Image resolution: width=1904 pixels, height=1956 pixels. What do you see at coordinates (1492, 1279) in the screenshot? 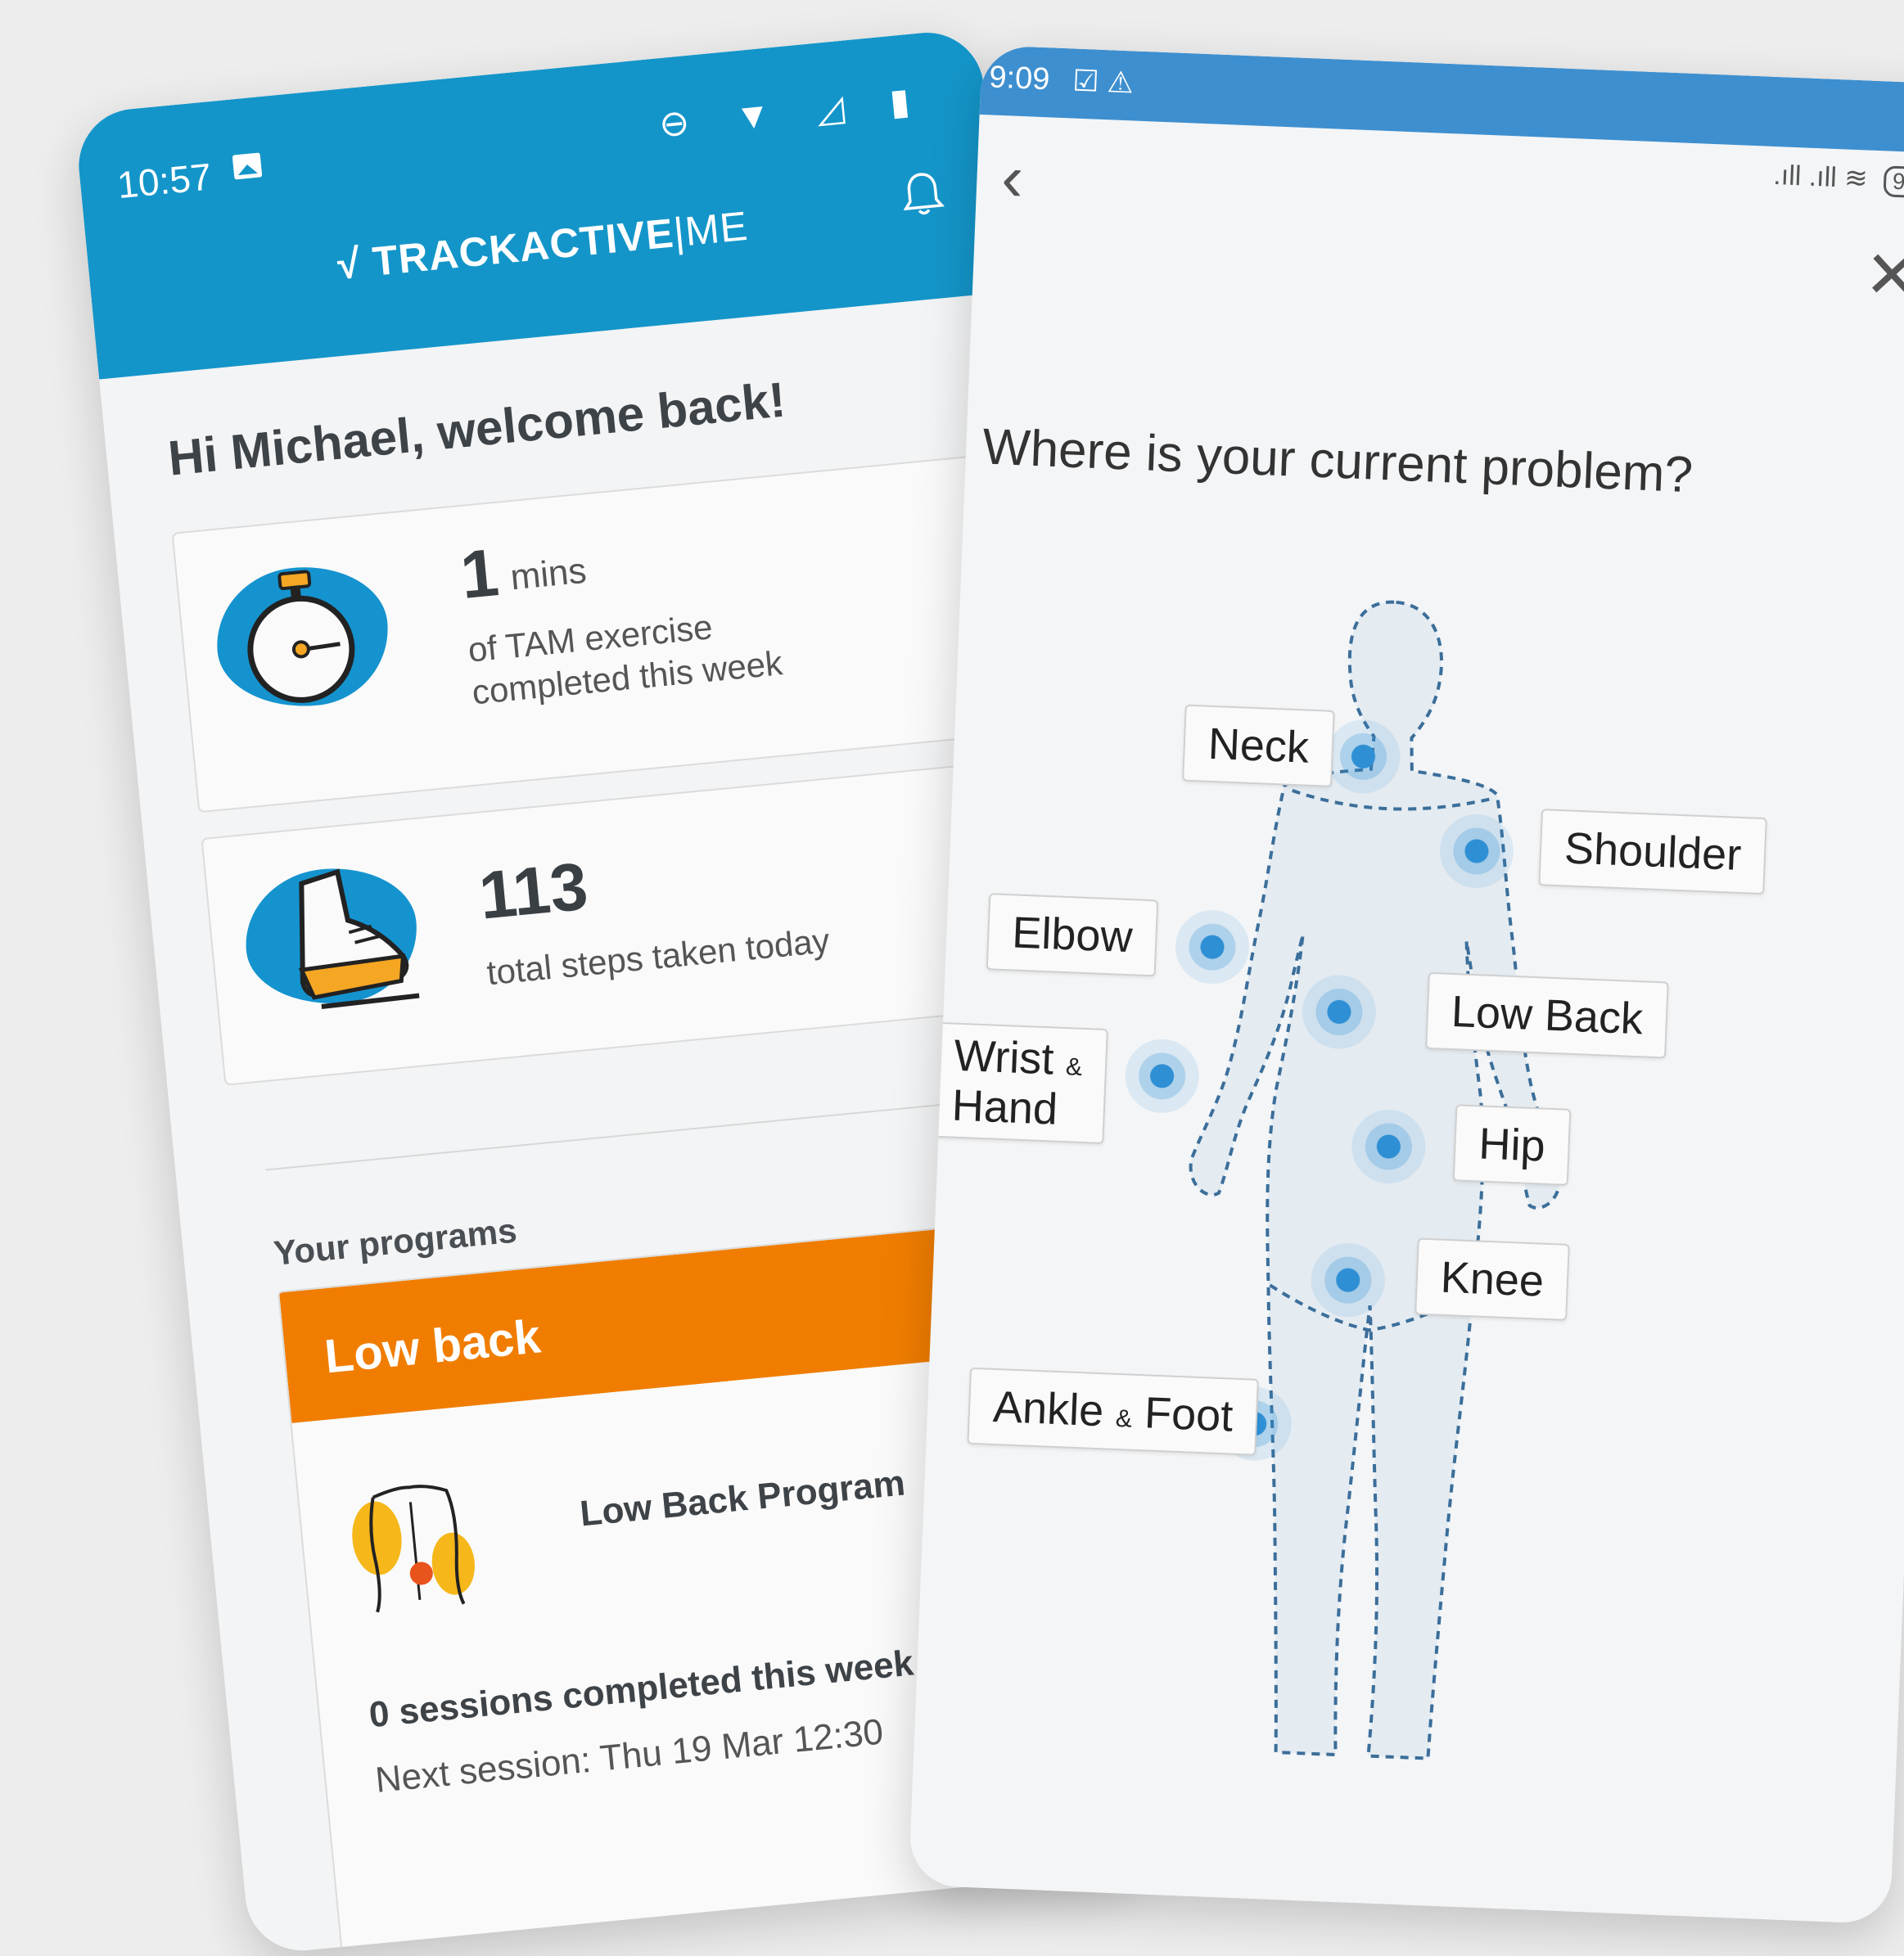
I see `knee-label: Knee` at bounding box center [1492, 1279].